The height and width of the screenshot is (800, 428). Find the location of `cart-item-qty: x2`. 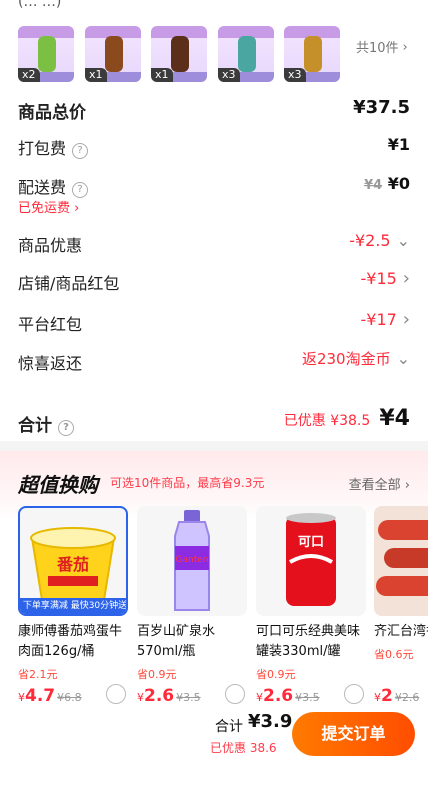

cart-item-qty: x2 is located at coordinates (29, 75).